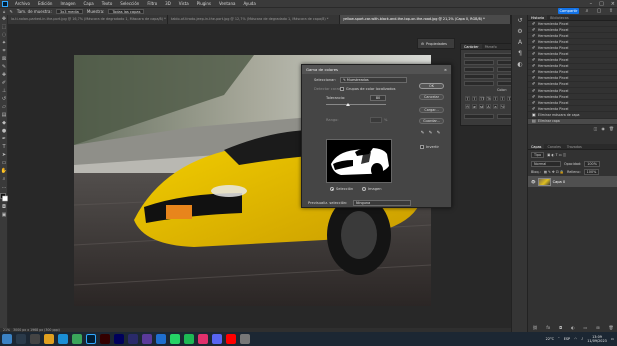 This screenshot has width=617, height=346. What do you see at coordinates (575, 339) in the screenshot?
I see `wifi-icon: ◠` at bounding box center [575, 339].